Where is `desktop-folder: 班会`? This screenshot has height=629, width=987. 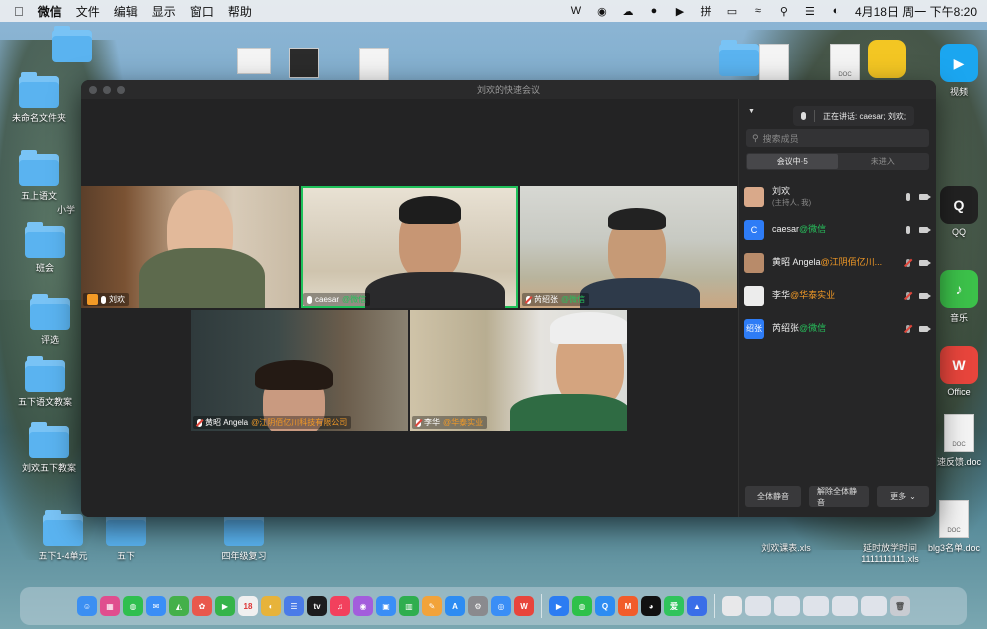 desktop-folder: 班会 is located at coordinates (45, 248).